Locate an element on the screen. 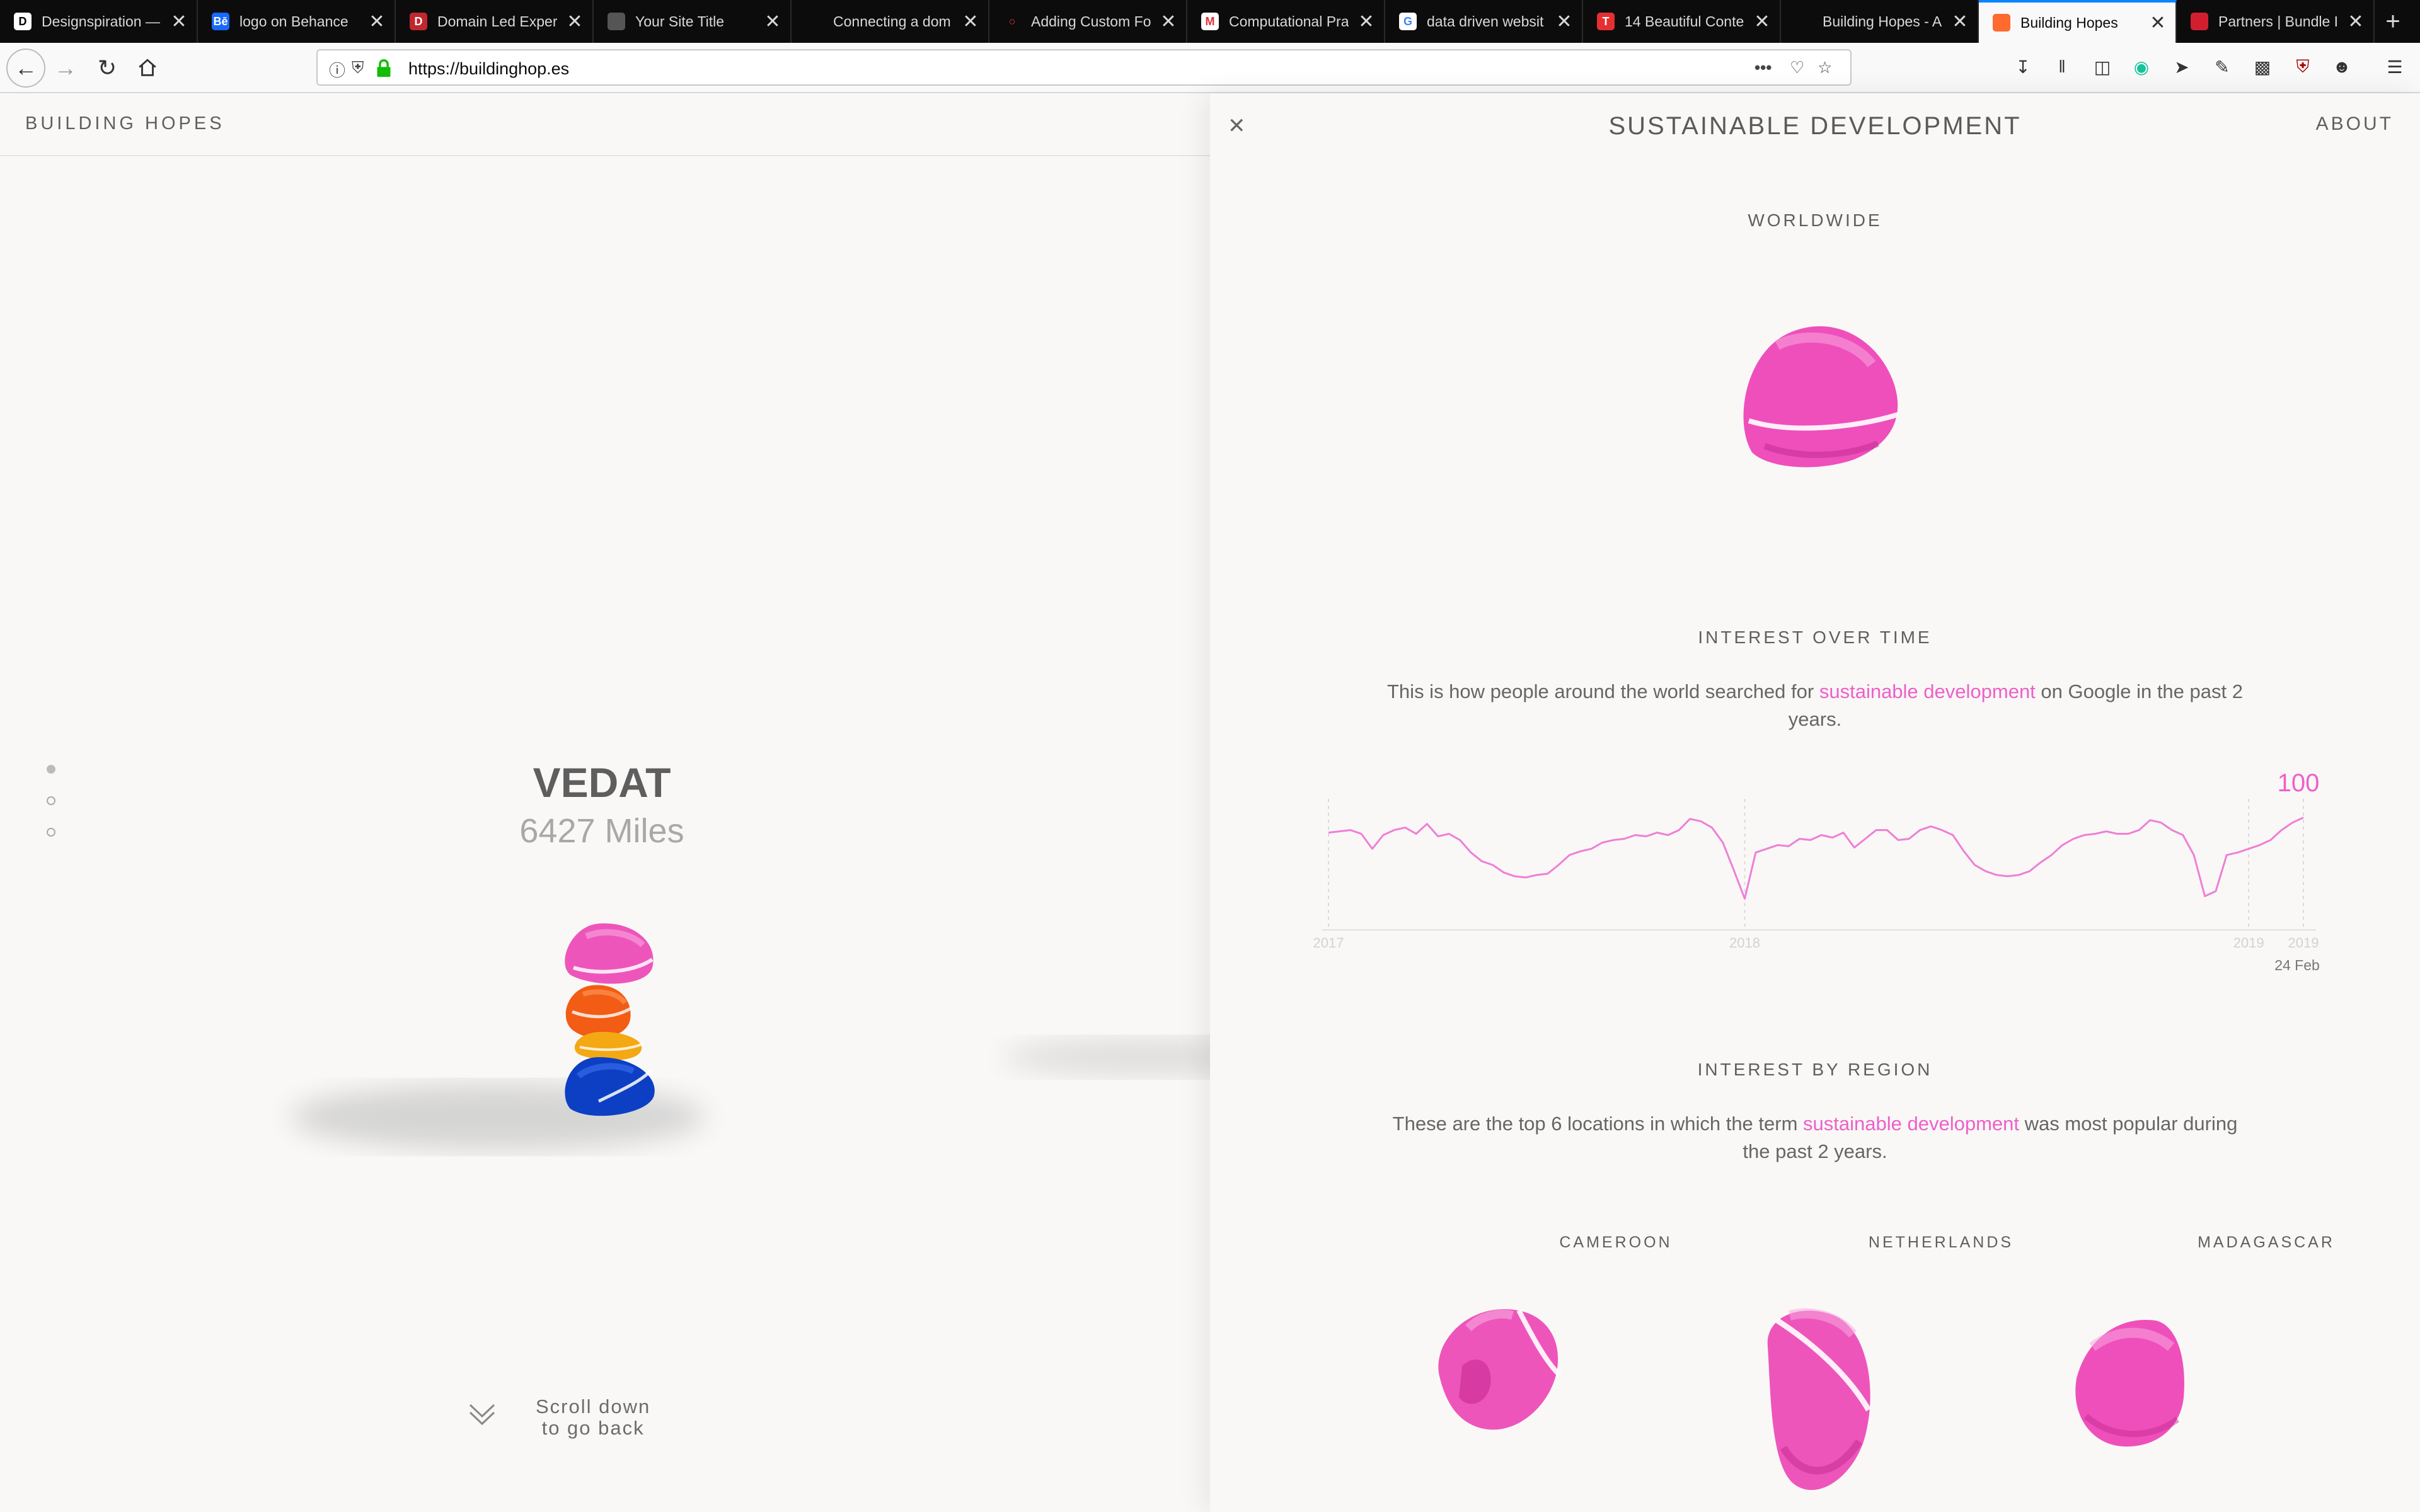 The width and height of the screenshot is (2420, 1512). home-icon is located at coordinates (148, 67).